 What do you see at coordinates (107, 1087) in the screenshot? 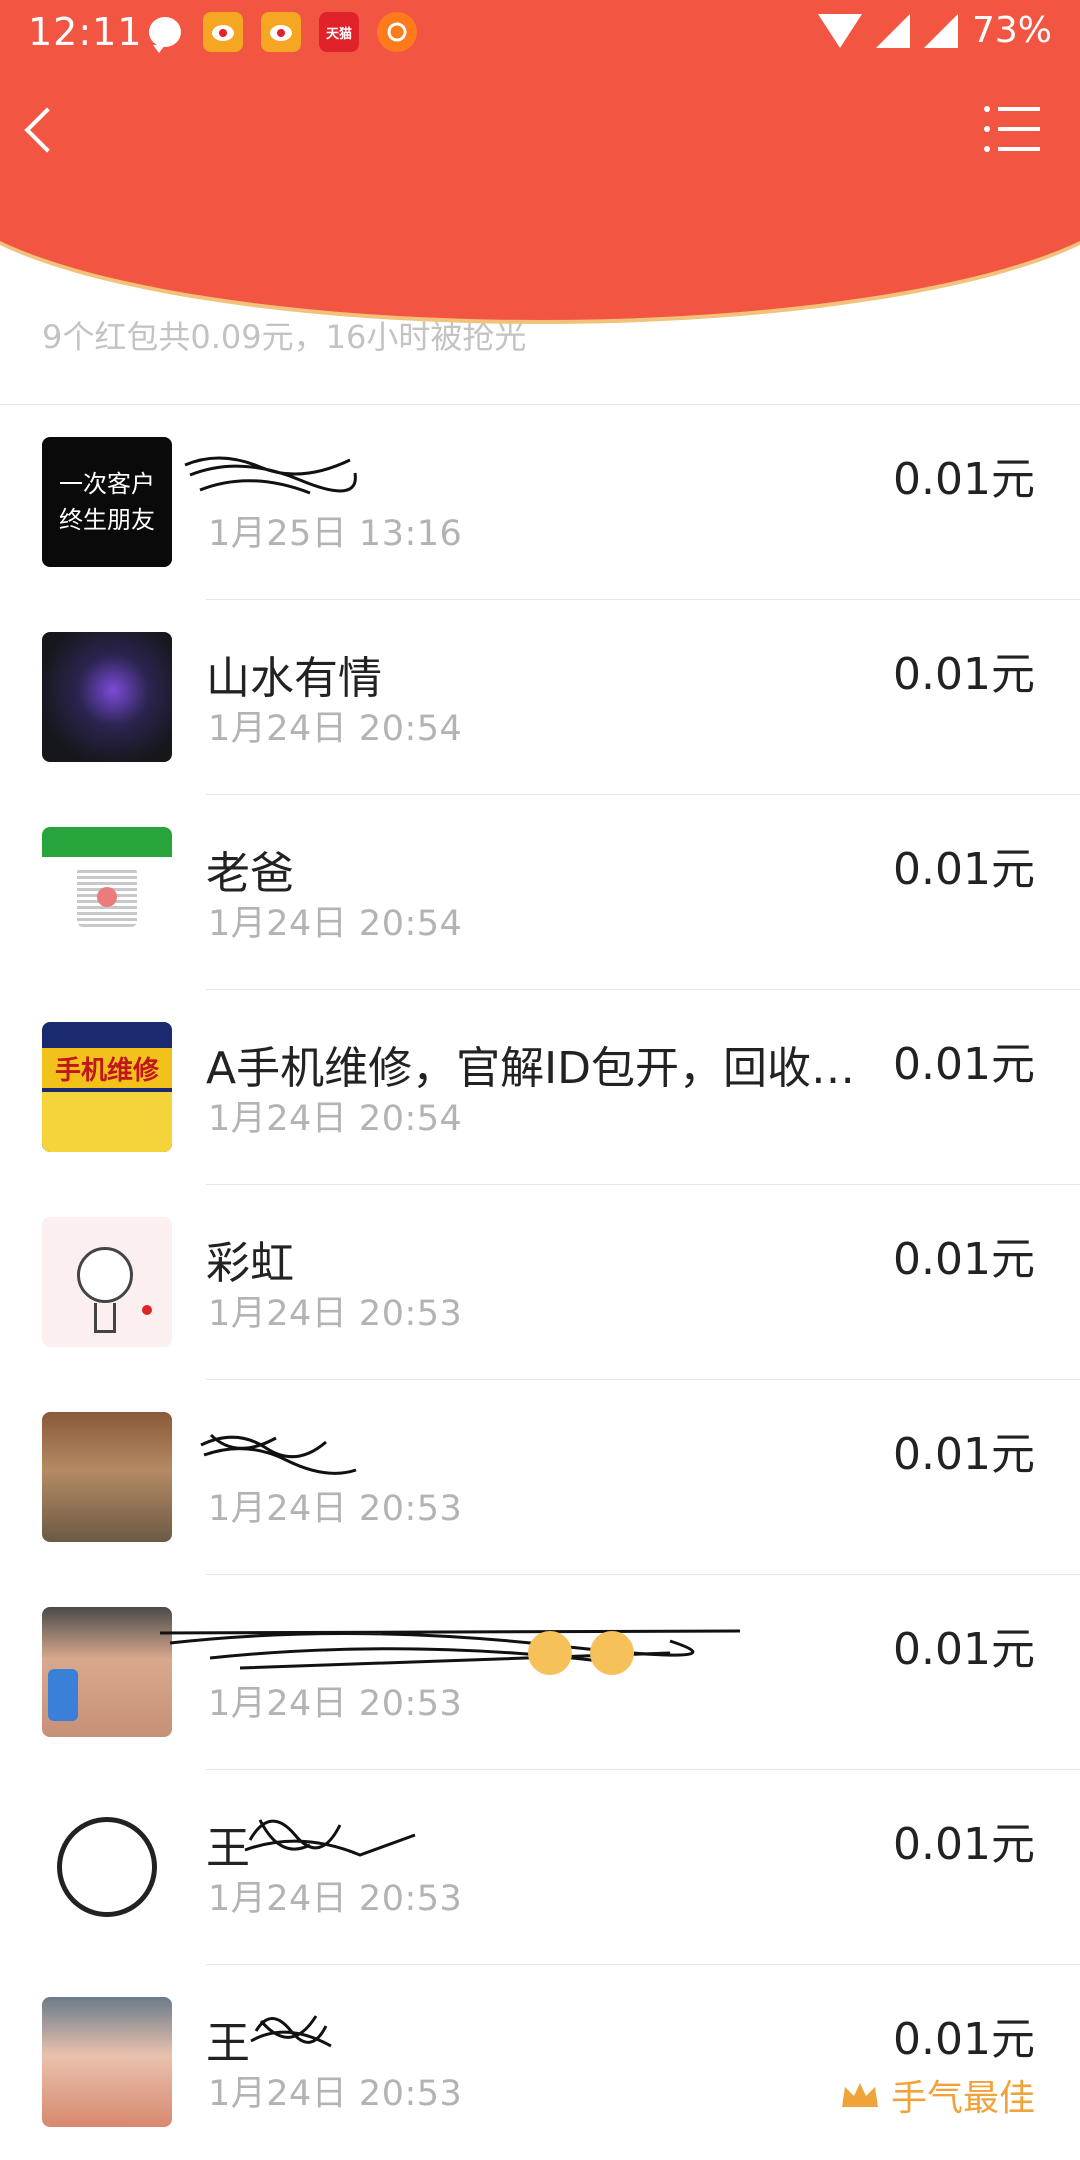
I see `avatar: 手机维修` at bounding box center [107, 1087].